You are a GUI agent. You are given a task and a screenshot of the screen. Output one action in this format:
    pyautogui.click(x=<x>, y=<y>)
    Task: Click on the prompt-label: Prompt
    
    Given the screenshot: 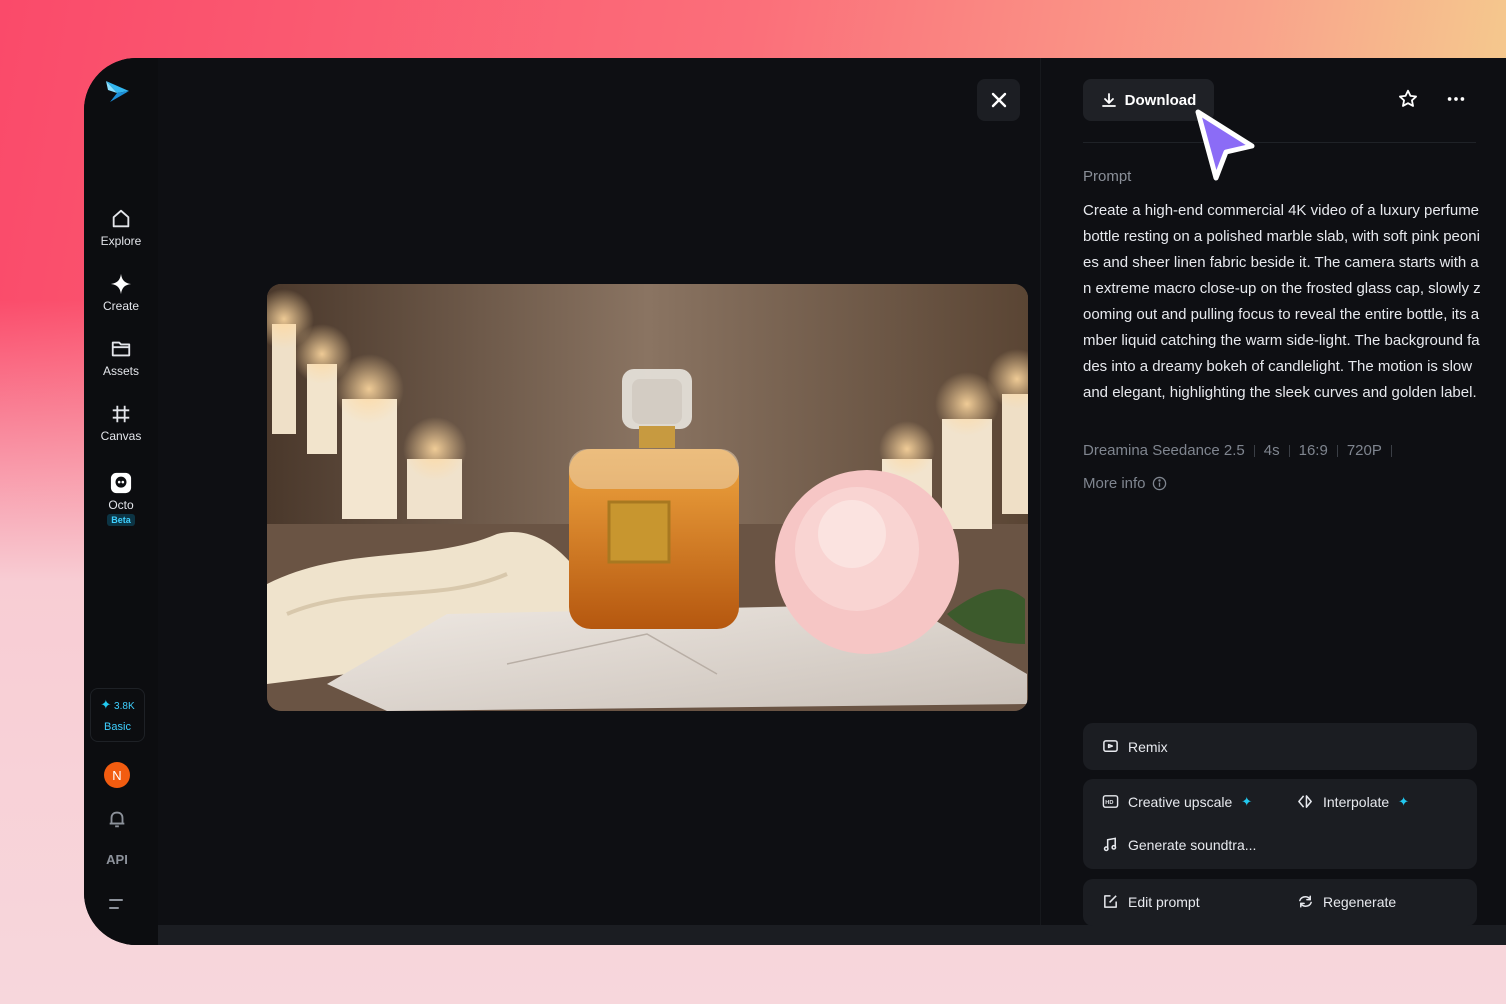 What is the action you would take?
    pyautogui.click(x=1107, y=176)
    